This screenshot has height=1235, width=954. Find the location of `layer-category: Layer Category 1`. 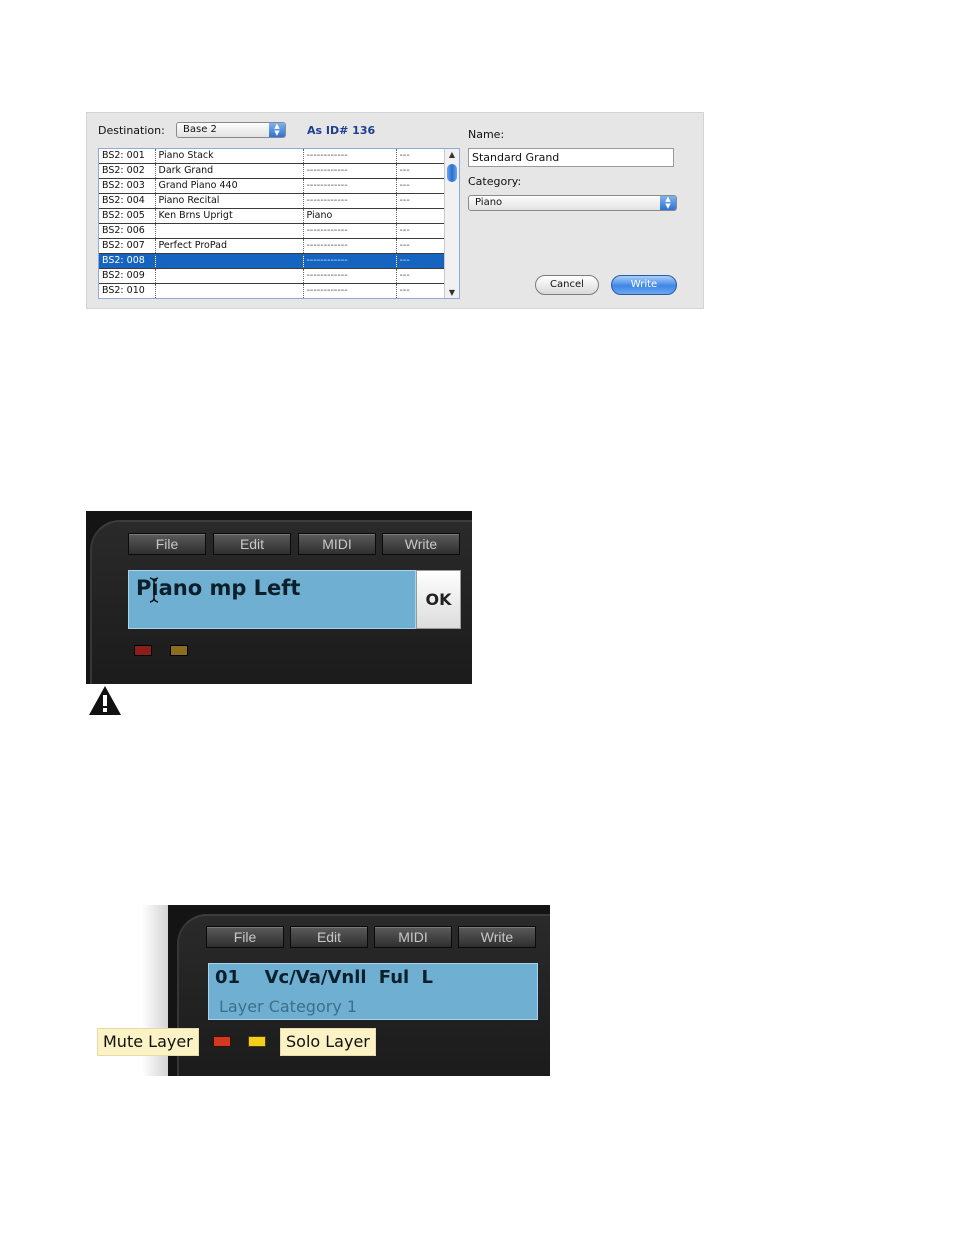

layer-category: Layer Category 1 is located at coordinates (288, 1006).